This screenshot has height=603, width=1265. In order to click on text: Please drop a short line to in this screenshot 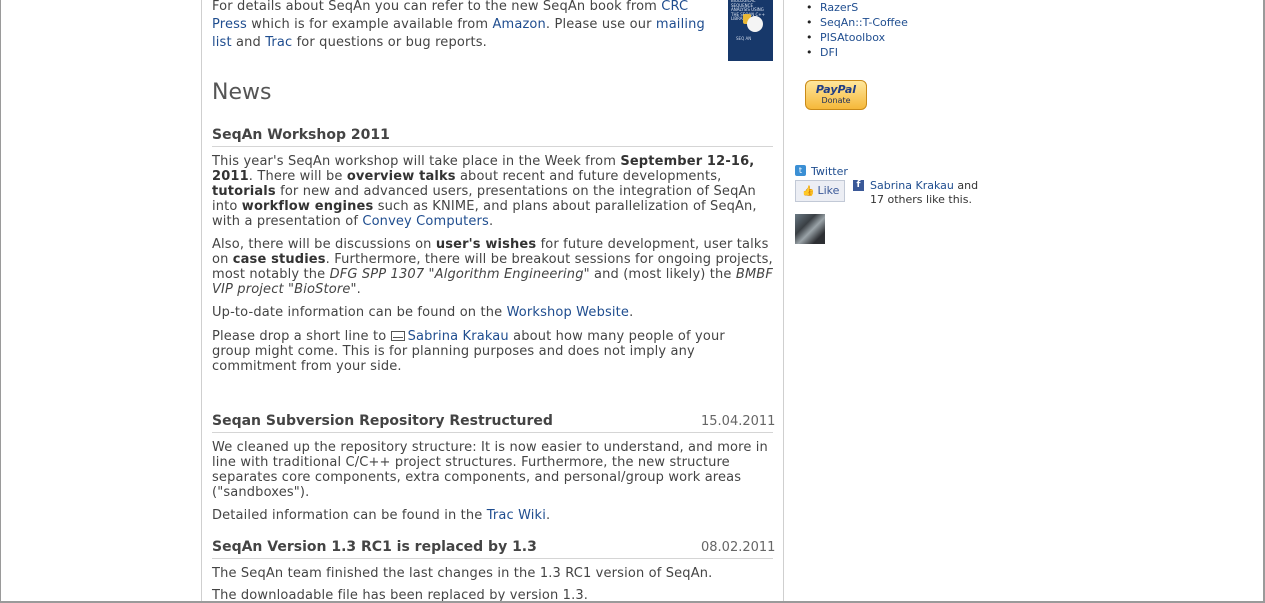, I will do `click(301, 336)`.